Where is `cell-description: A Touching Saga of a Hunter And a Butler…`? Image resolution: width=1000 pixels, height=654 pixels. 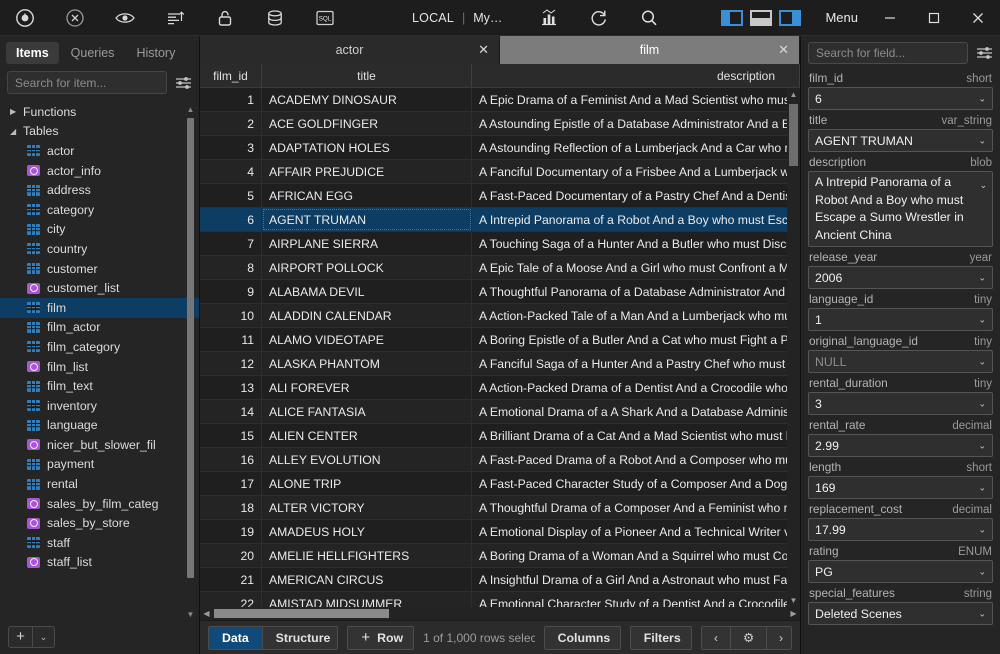 cell-description: A Touching Saga of a Hunter And a Butler… is located at coordinates (636, 243).